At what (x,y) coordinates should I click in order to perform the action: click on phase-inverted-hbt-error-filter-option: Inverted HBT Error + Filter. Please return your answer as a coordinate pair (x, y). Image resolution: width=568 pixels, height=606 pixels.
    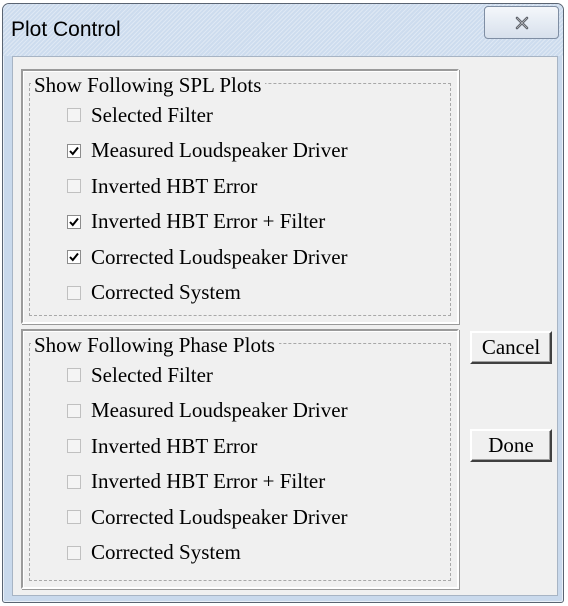
    Looking at the image, I should click on (196, 482).